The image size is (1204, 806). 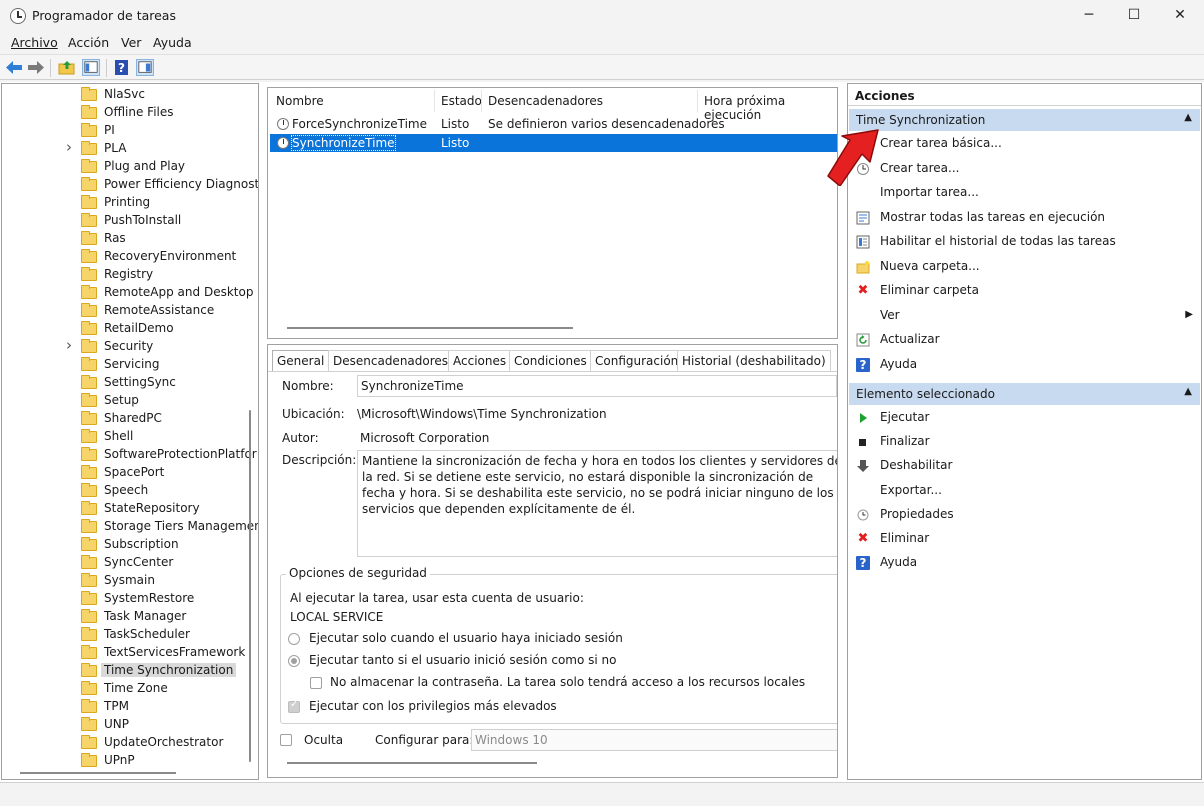 What do you see at coordinates (300, 101) in the screenshot?
I see `column-header-name: Nombre` at bounding box center [300, 101].